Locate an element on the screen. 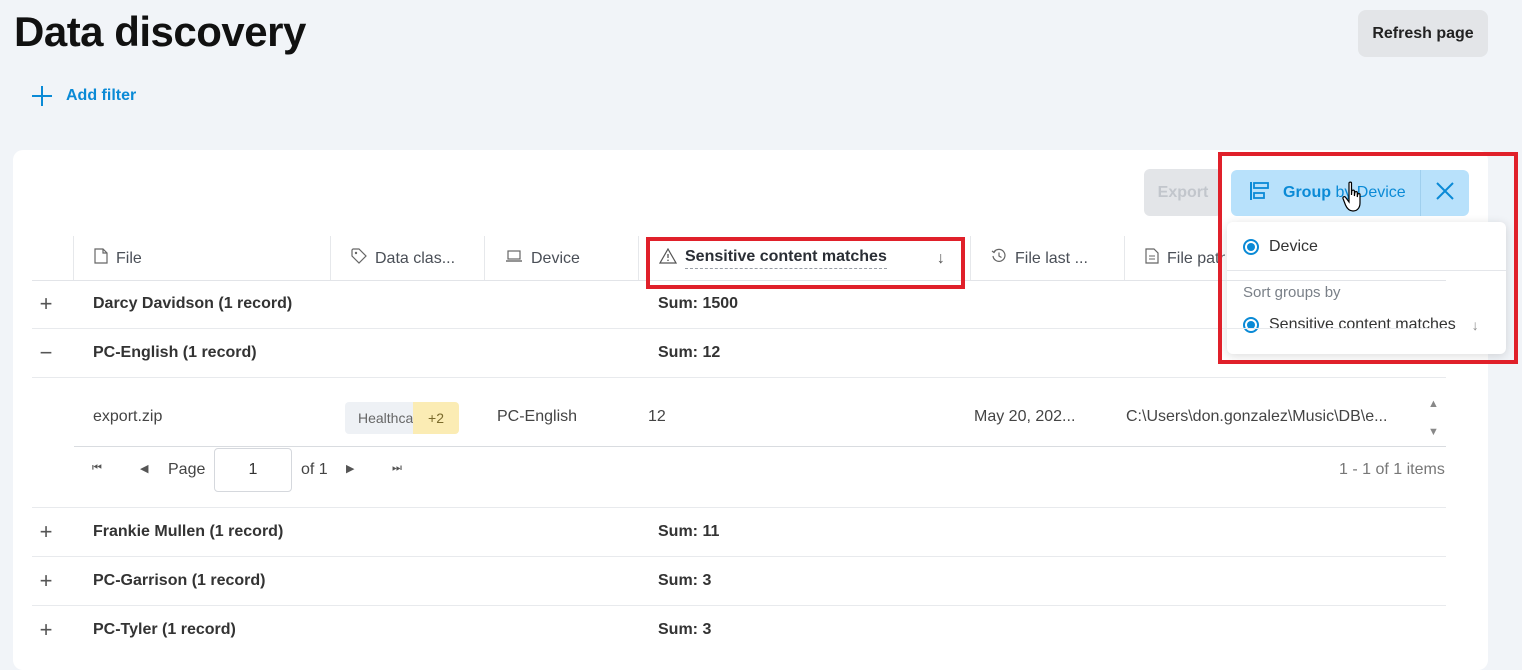  items-count: 1 - 1 of 1 items is located at coordinates (1392, 469).